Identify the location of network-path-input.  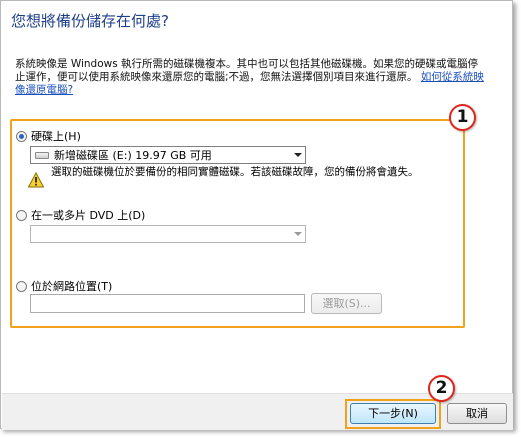
(167, 303).